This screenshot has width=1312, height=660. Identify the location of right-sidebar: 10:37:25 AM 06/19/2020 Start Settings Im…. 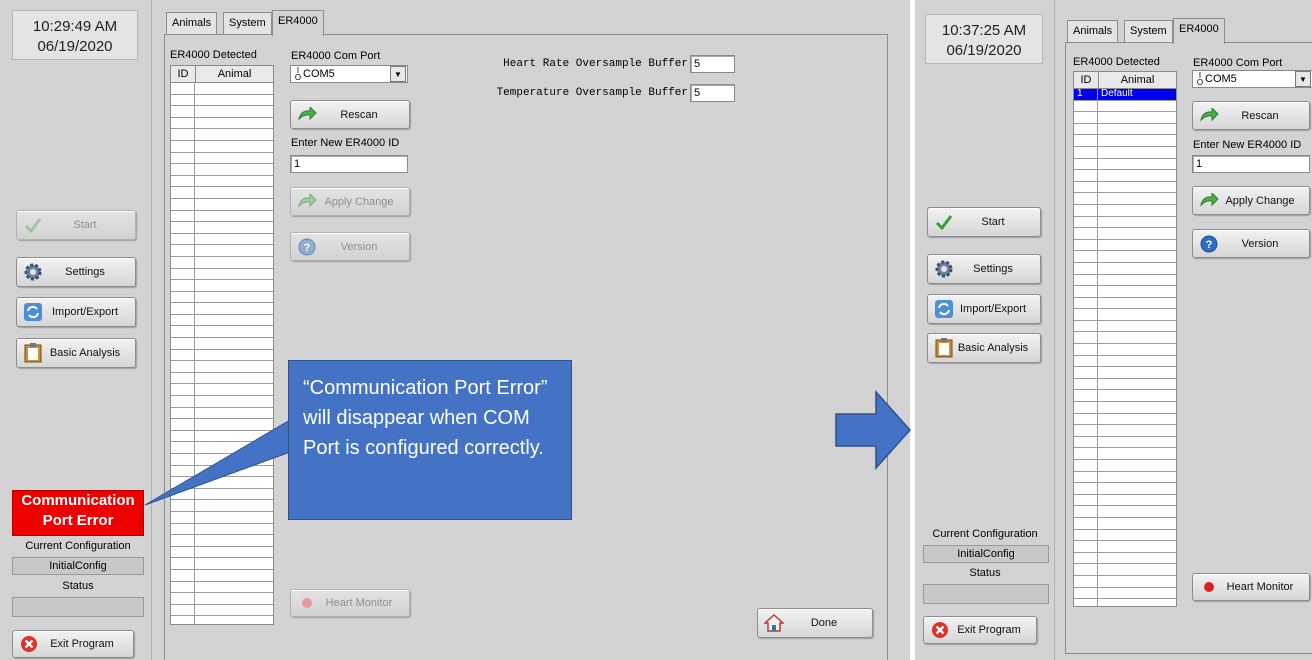
(985, 330).